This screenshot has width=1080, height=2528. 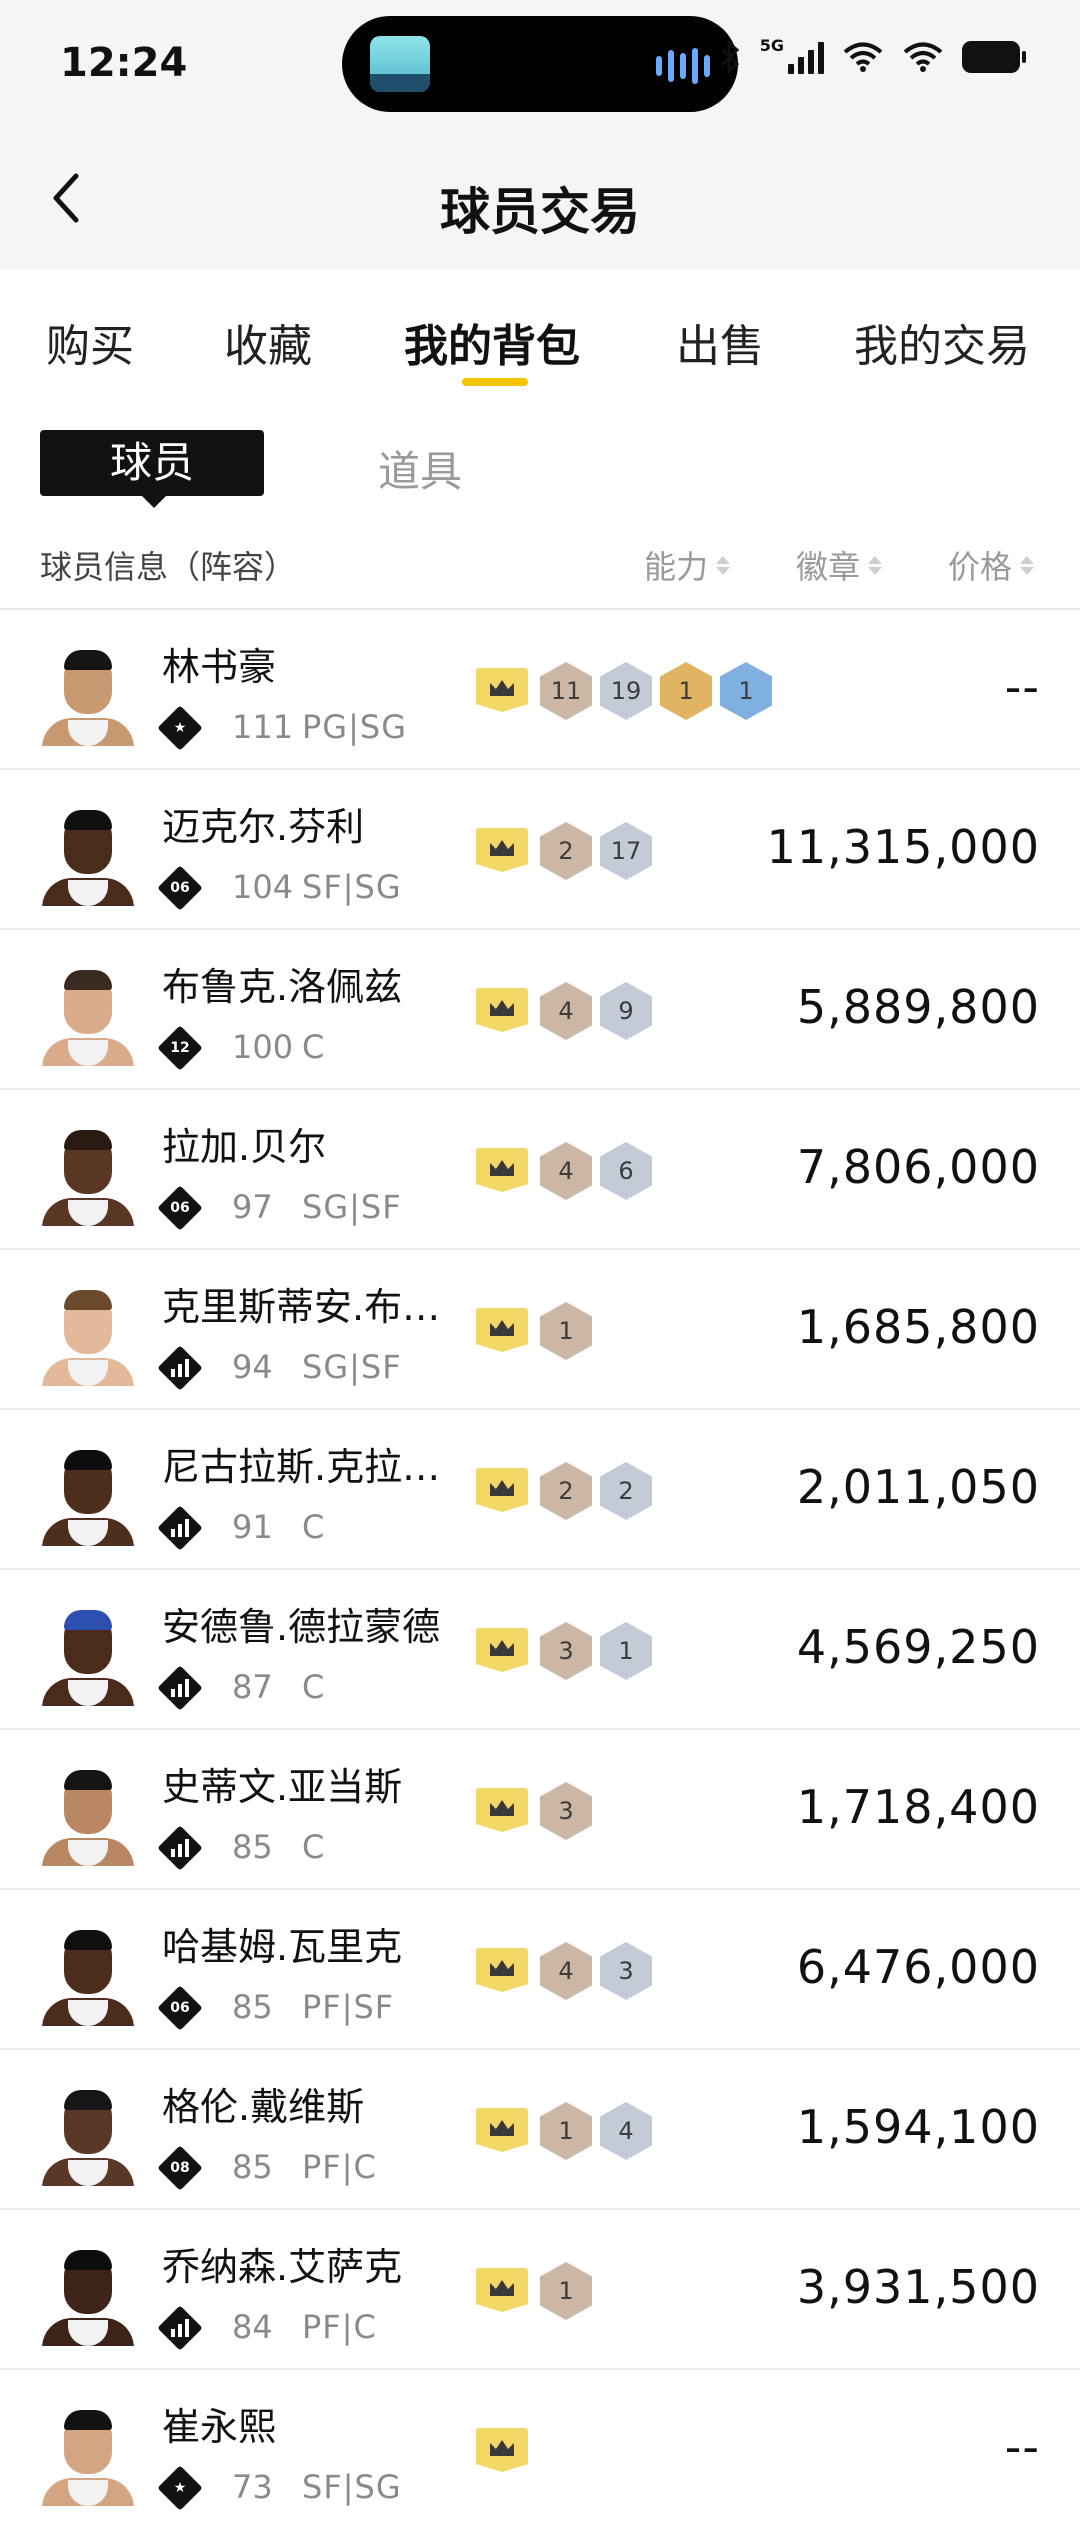 What do you see at coordinates (124, 63) in the screenshot?
I see `status-time: 12:24` at bounding box center [124, 63].